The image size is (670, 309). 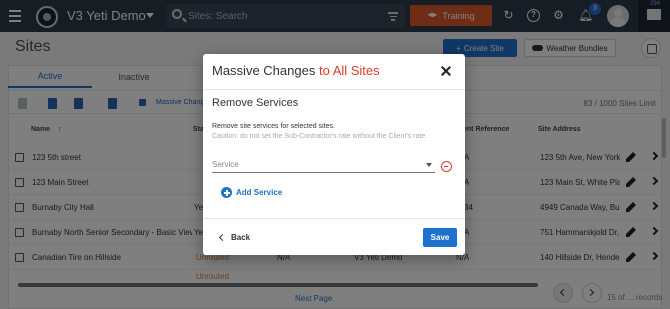 What do you see at coordinates (334, 218) in the screenshot?
I see `dialog-footer-divider` at bounding box center [334, 218].